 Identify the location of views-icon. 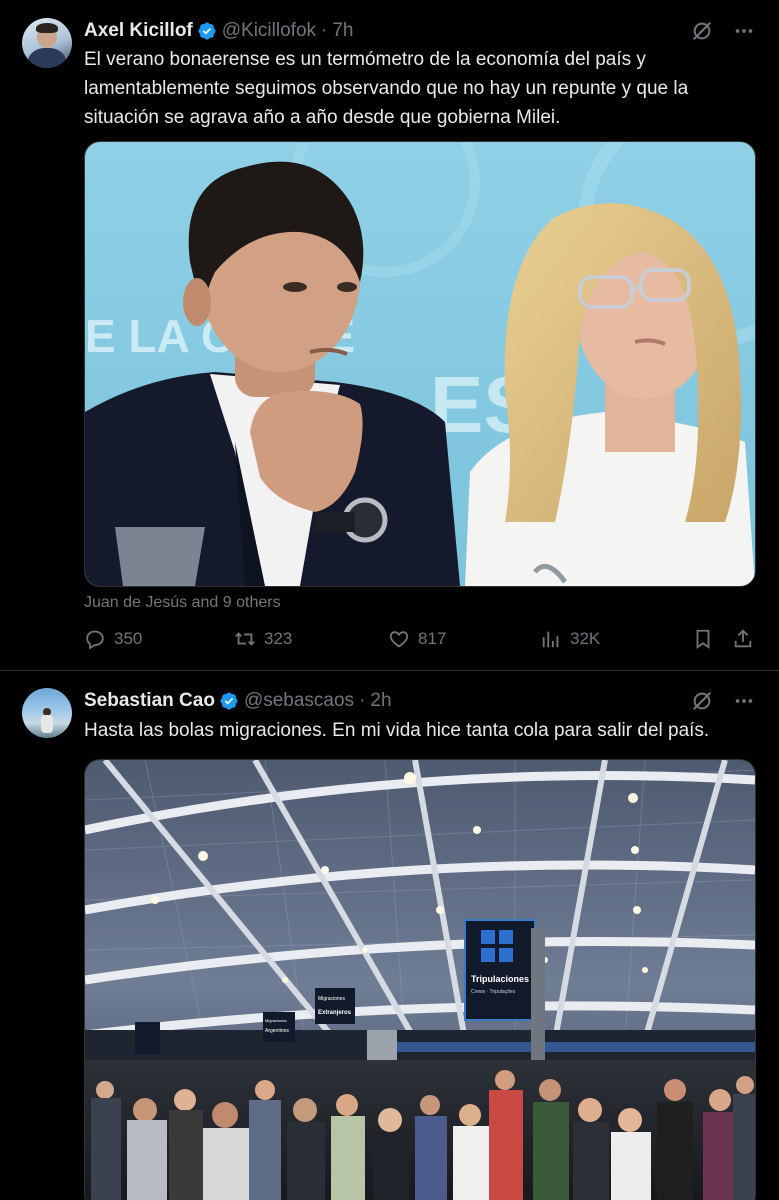
(550, 639).